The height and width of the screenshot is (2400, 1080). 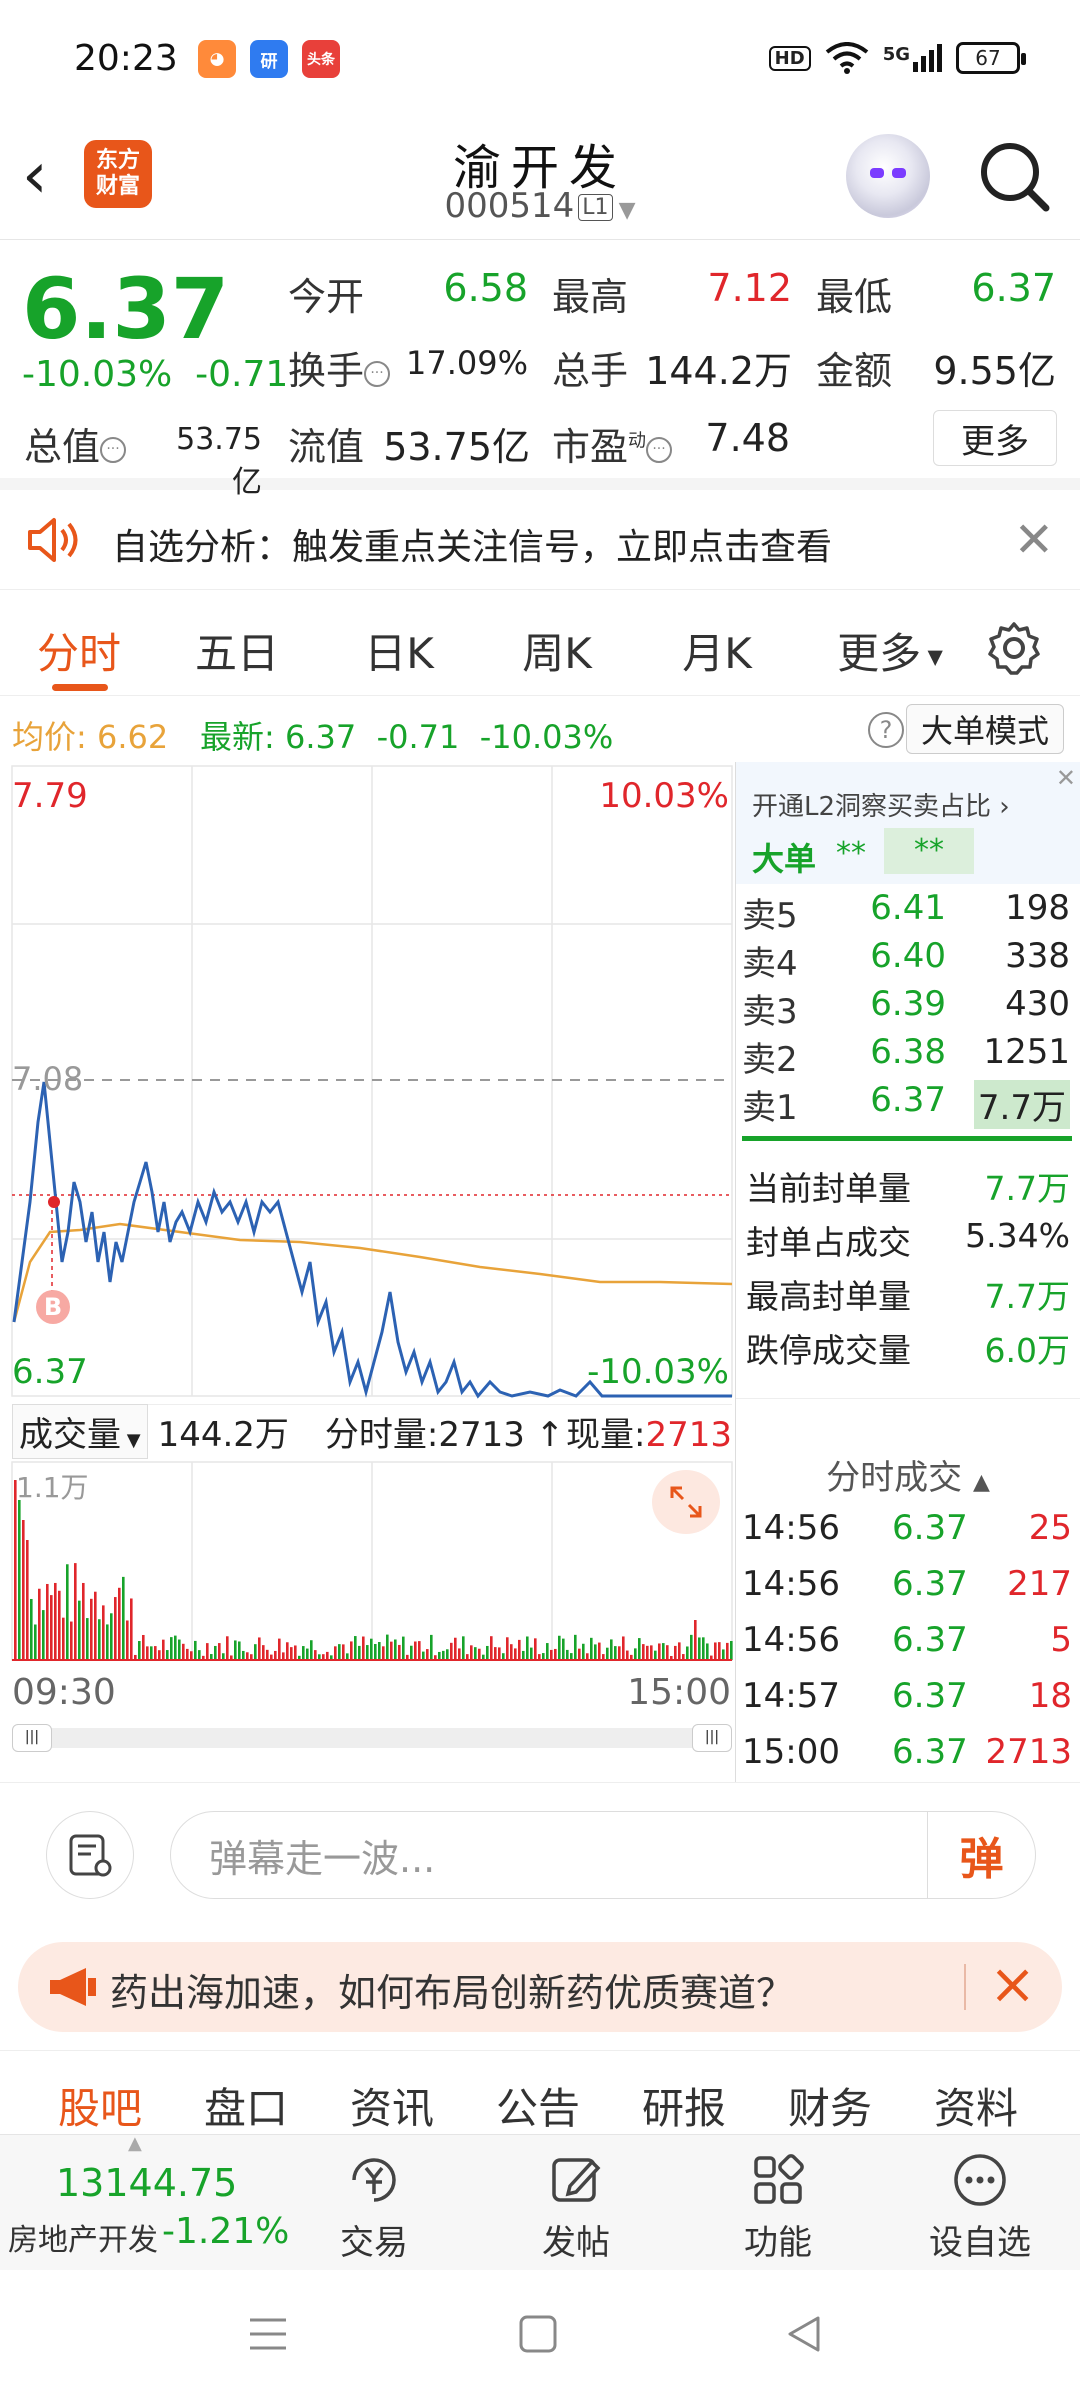 What do you see at coordinates (908, 1104) in the screenshot?
I see `ask-1-row: 卖1 6.37 7.7万` at bounding box center [908, 1104].